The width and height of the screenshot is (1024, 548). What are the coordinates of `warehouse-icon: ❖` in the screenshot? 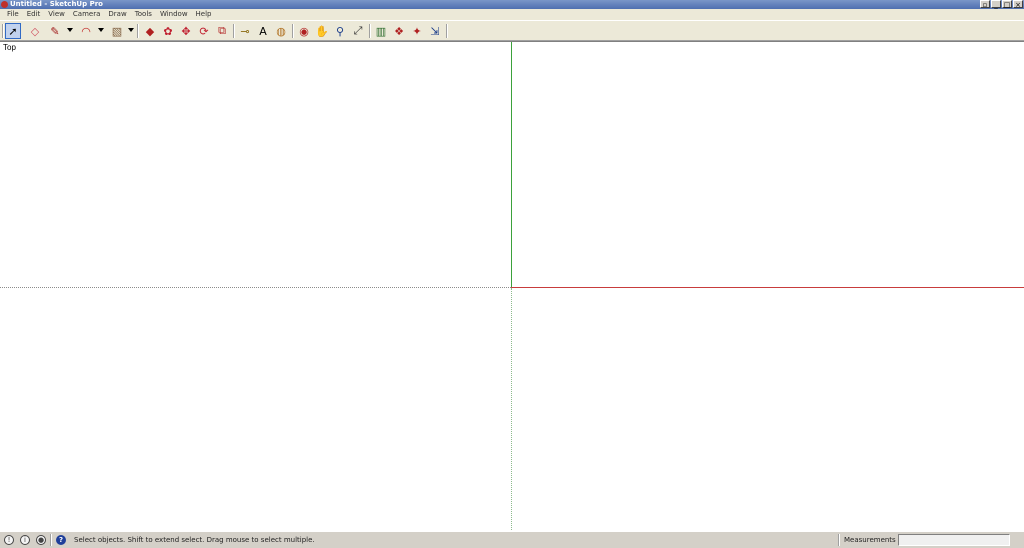 It's located at (399, 31).